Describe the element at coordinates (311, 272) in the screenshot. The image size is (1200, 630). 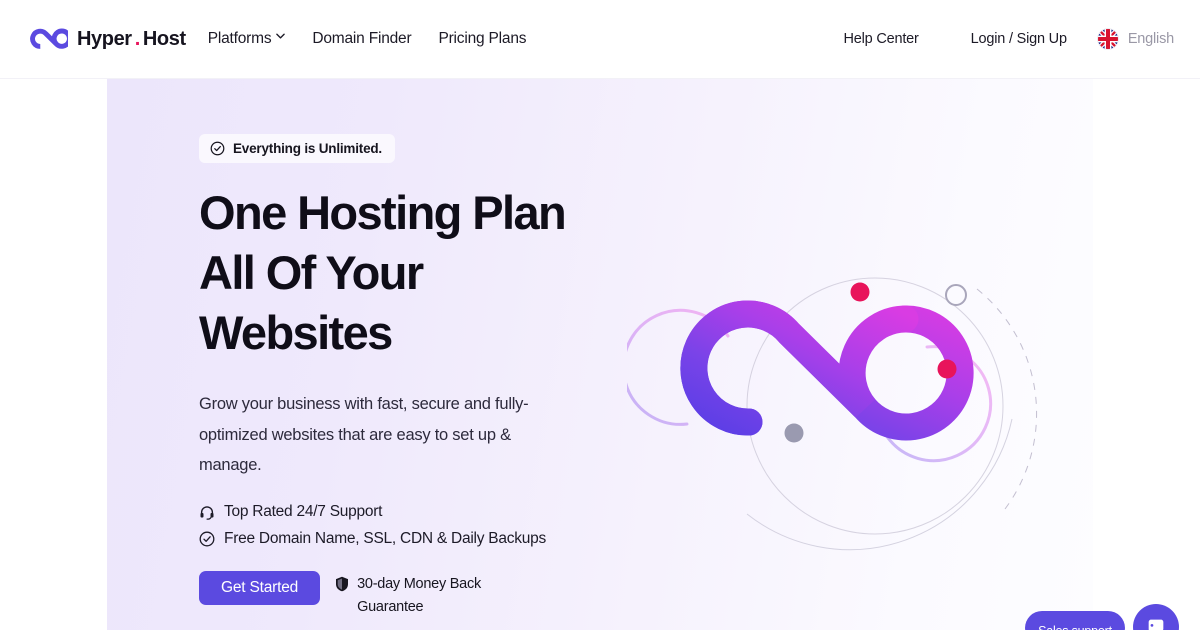
I see `hero-title-line: All Of Your` at that location.